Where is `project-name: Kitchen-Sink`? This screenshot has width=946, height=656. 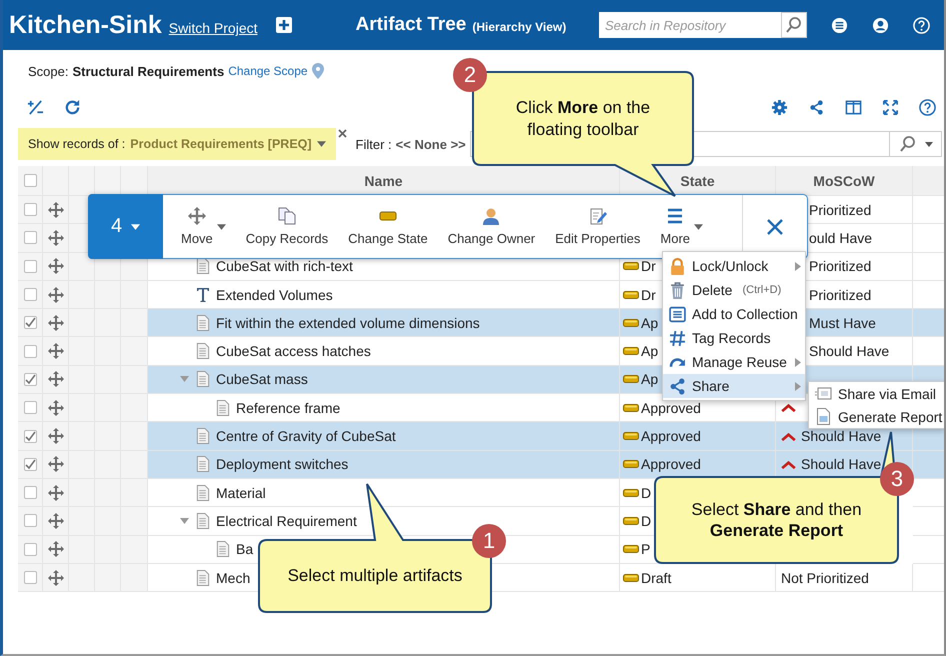
project-name: Kitchen-Sink is located at coordinates (85, 25).